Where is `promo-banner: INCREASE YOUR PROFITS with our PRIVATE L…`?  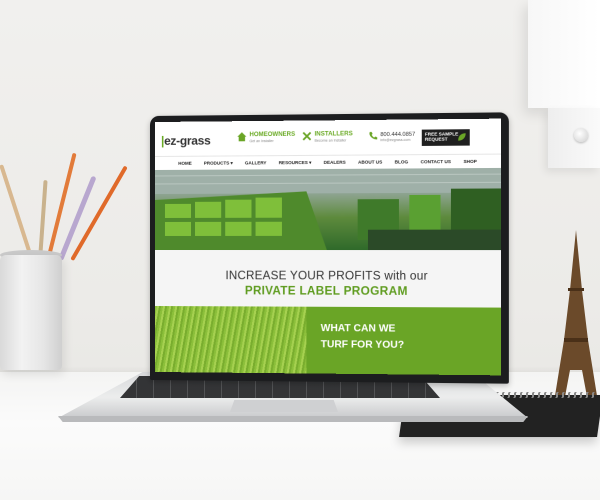
promo-banner: INCREASE YOUR PROFITS with our PRIVATE L… is located at coordinates (328, 279).